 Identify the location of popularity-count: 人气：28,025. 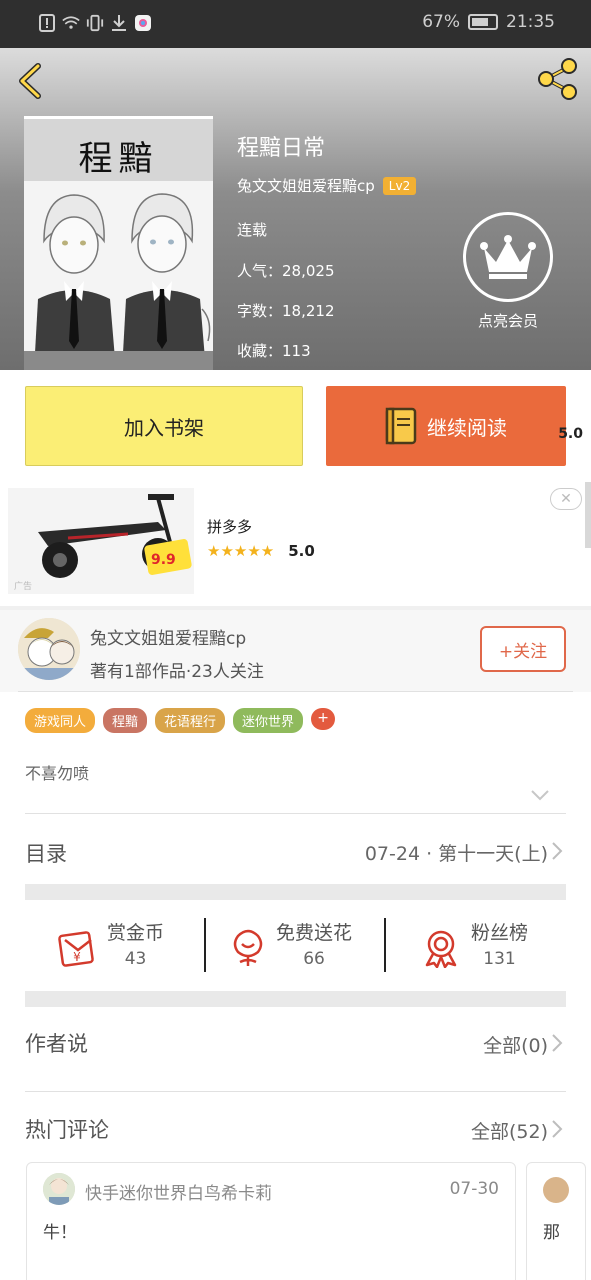
(286, 271).